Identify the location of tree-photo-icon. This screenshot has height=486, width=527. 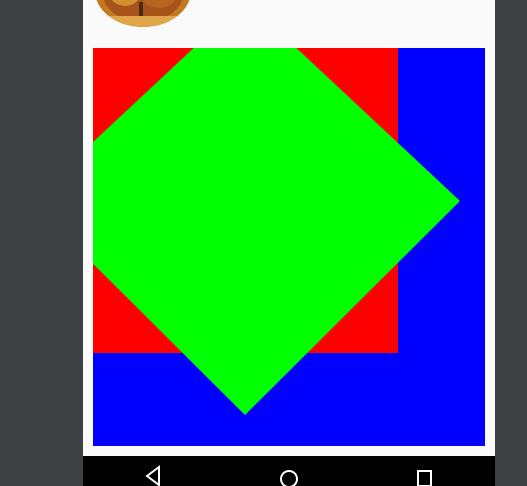
(143, 13).